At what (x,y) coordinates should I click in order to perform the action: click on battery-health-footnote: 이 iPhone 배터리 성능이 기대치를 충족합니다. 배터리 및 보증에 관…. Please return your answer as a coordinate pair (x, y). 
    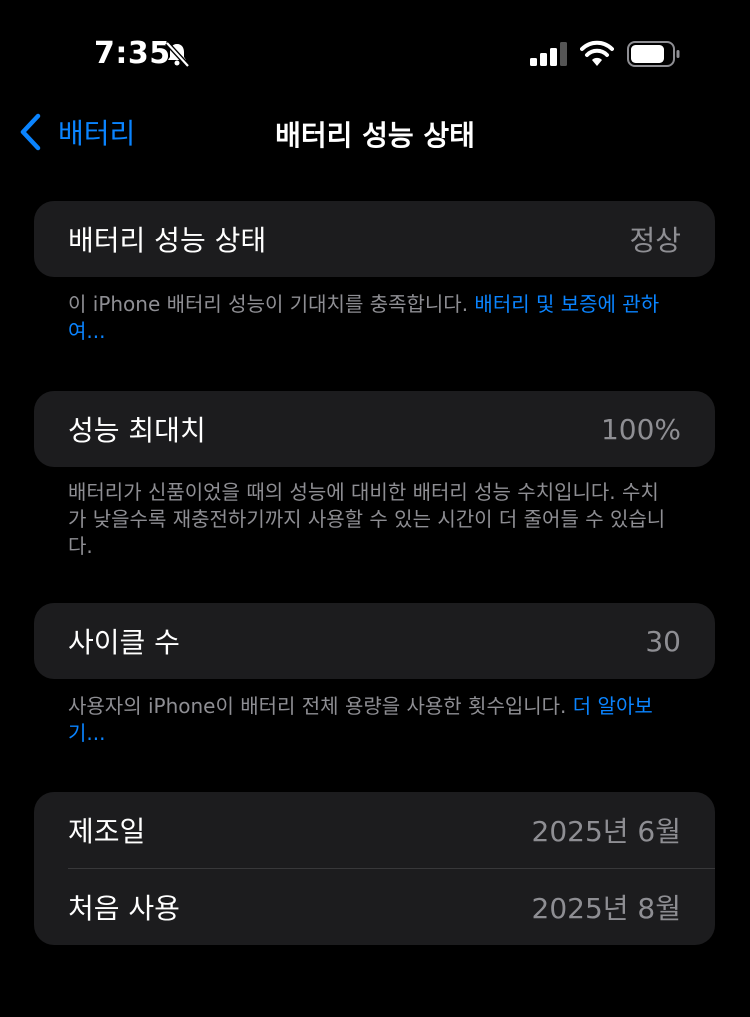
    Looking at the image, I should click on (368, 318).